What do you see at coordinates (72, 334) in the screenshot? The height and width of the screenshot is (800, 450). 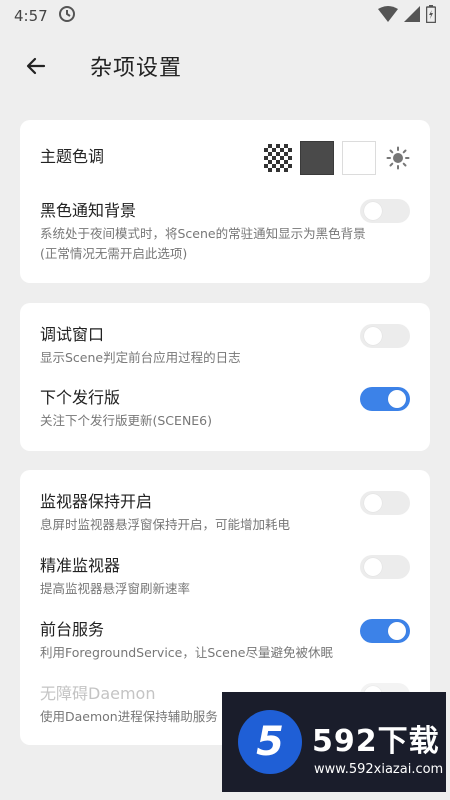 I see `debug-window-title: 调试窗口` at bounding box center [72, 334].